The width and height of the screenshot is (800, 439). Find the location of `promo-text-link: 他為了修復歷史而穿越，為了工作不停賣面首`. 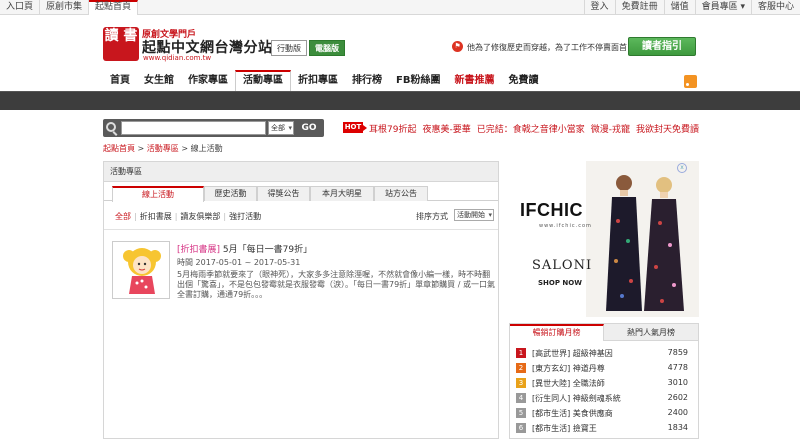

promo-text-link: 他為了修復歷史而穿越，為了工作不停賣面首 is located at coordinates (547, 47).